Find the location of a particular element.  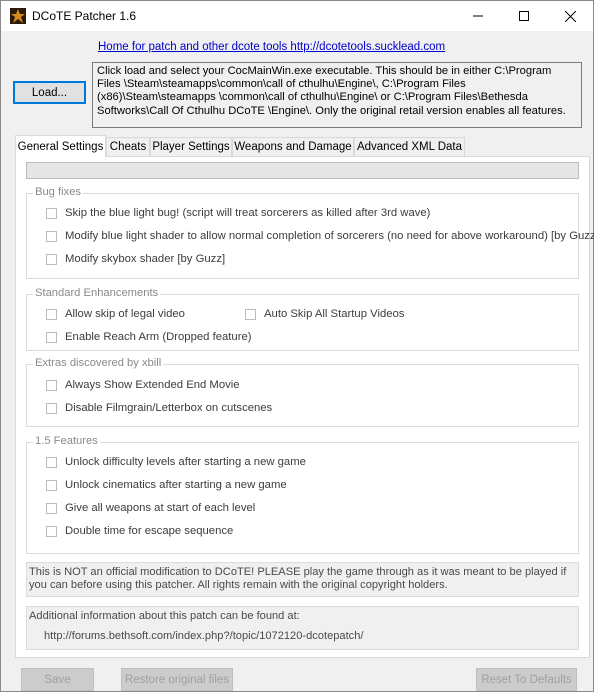

minimize-button is located at coordinates (478, 16).